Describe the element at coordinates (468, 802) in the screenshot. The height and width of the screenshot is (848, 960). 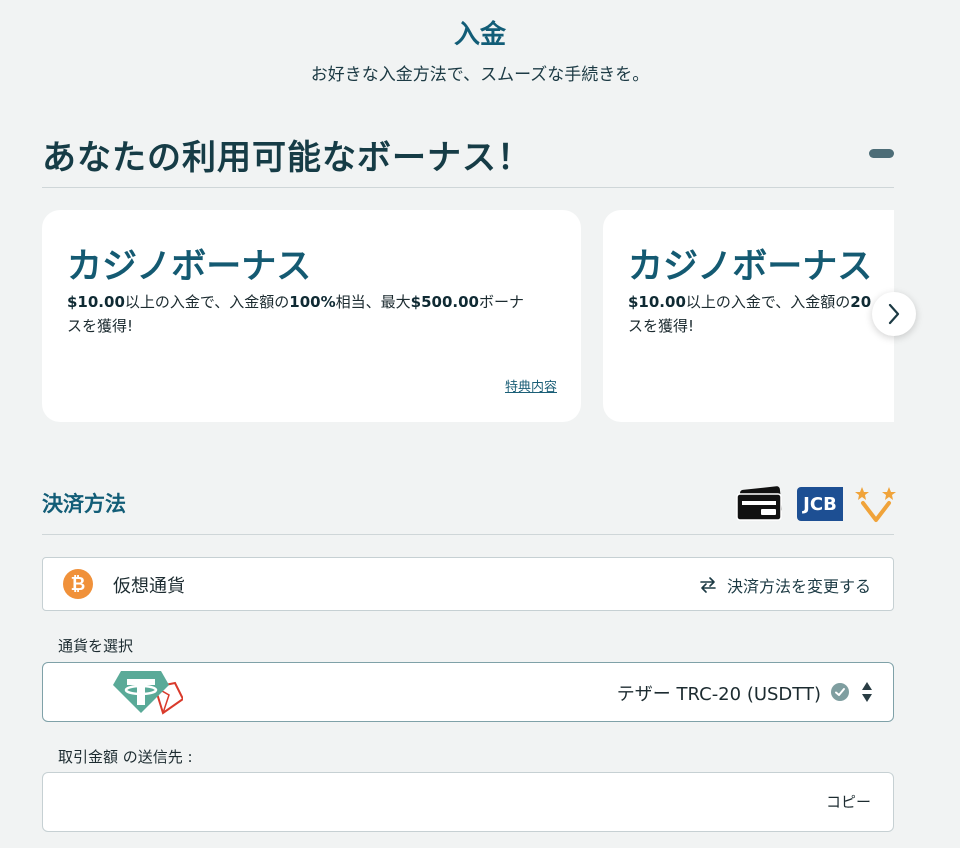
I see `address-field: コピー` at that location.